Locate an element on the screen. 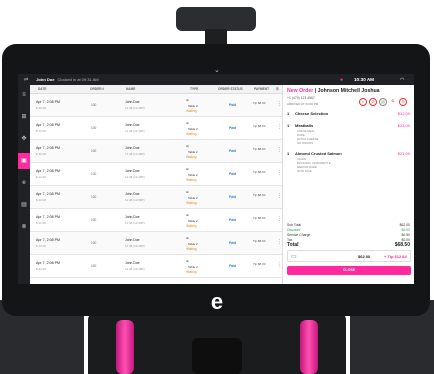  print-icon: ▤ is located at coordinates (383, 102).